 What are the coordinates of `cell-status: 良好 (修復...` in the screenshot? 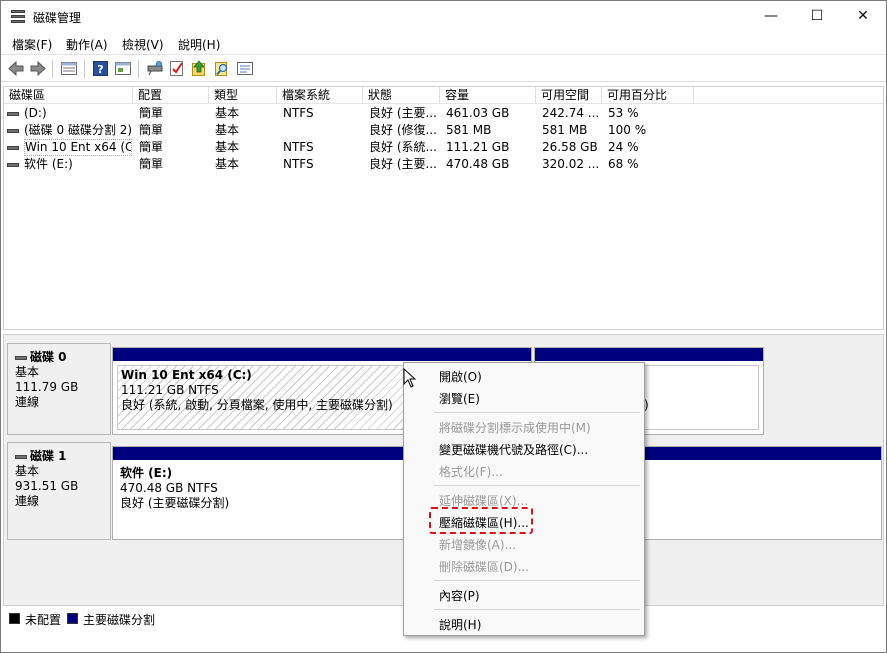 It's located at (403, 130).